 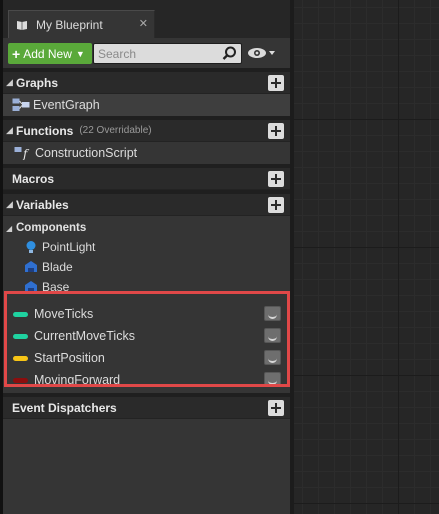 What do you see at coordinates (77, 380) in the screenshot?
I see `variable-item-label: MovingForward` at bounding box center [77, 380].